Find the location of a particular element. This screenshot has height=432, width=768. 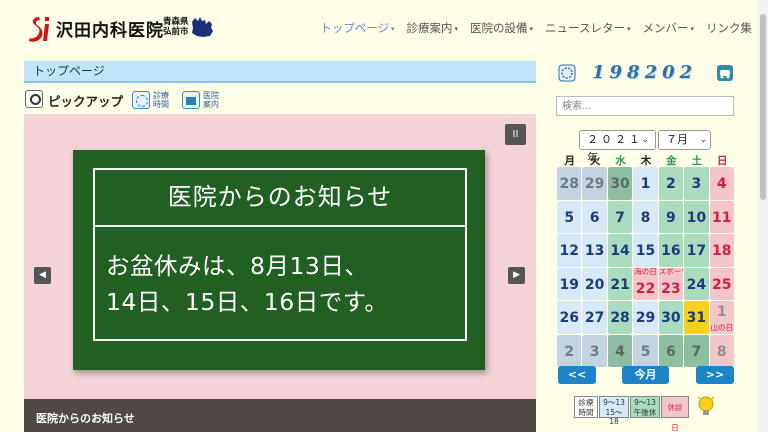

day-number: 16 is located at coordinates (671, 251).